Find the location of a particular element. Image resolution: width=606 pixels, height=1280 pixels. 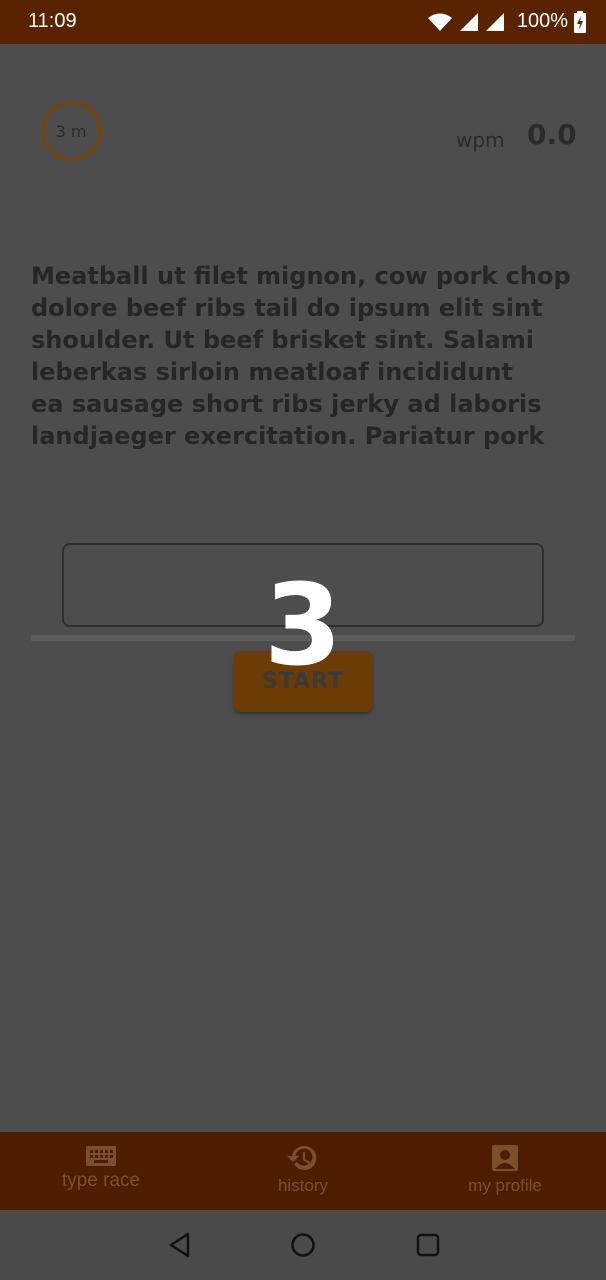

nav-label-my-profile: my profile is located at coordinates (505, 1185).